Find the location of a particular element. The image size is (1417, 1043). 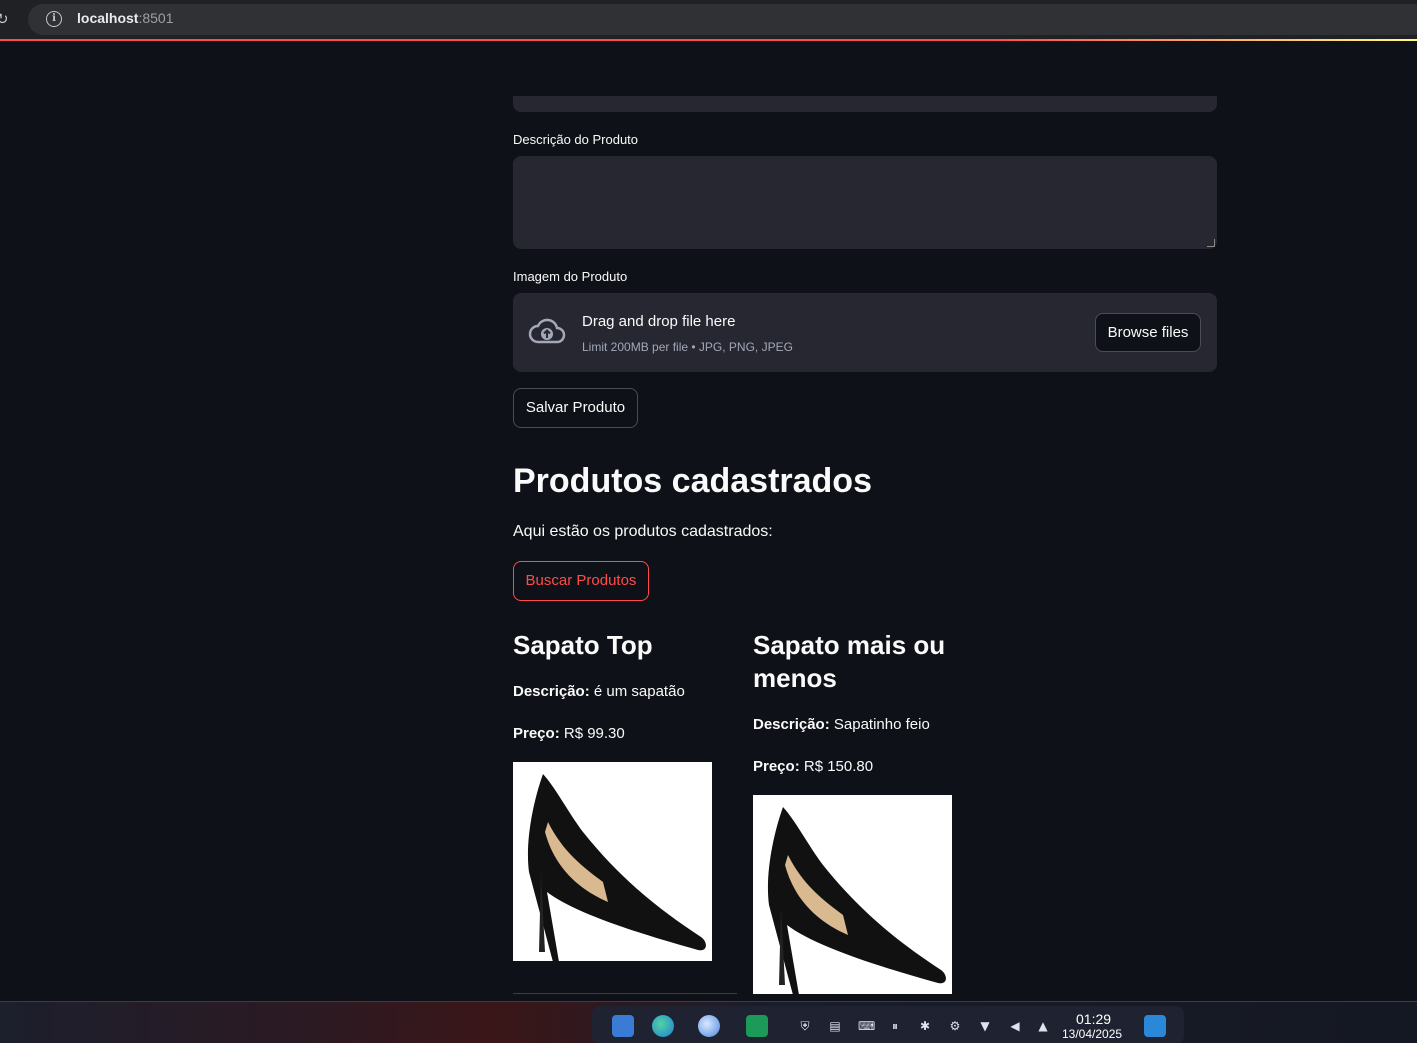

camera-app-icon is located at coordinates (757, 1026).